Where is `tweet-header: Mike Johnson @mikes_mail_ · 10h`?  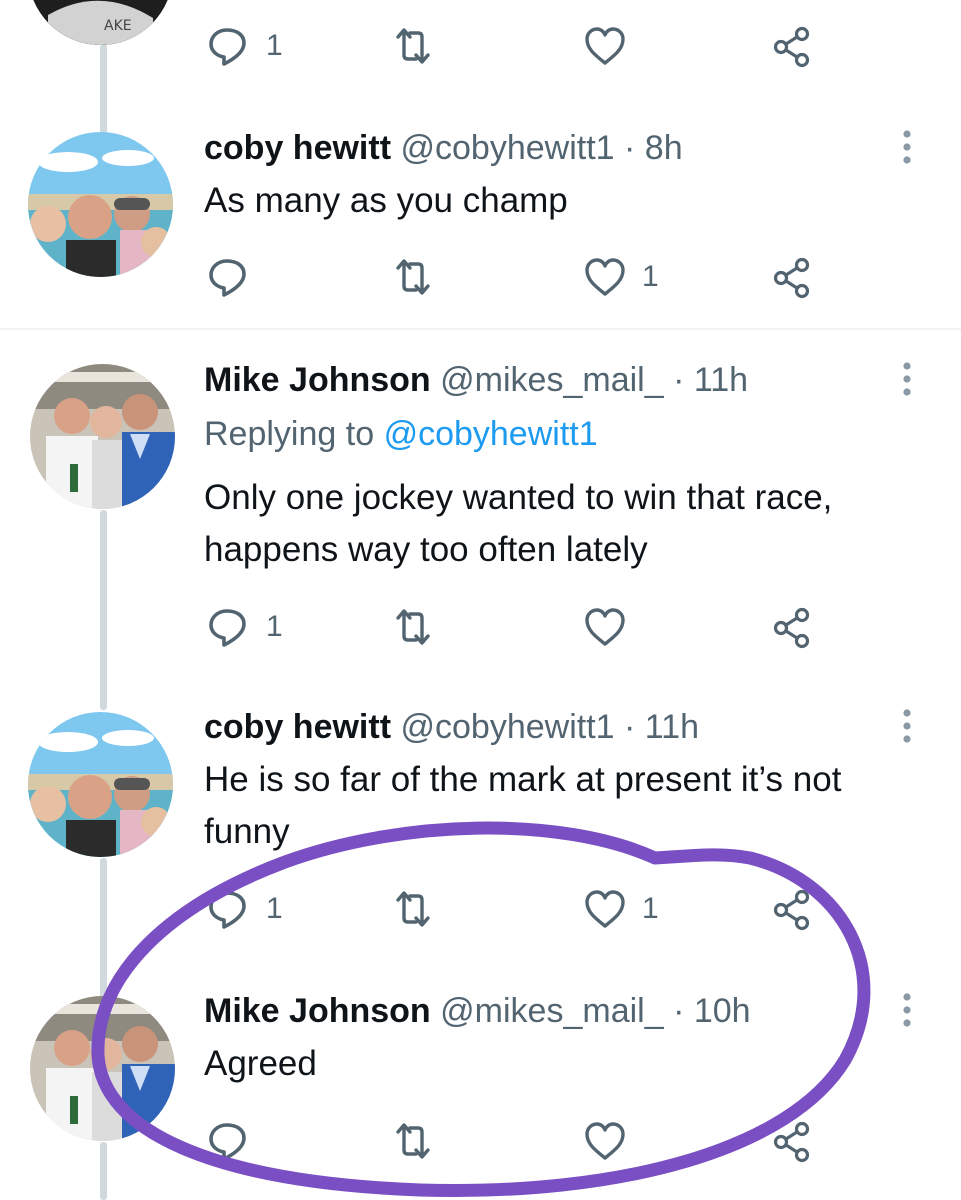 tweet-header: Mike Johnson @mikes_mail_ · 10h is located at coordinates (477, 1011).